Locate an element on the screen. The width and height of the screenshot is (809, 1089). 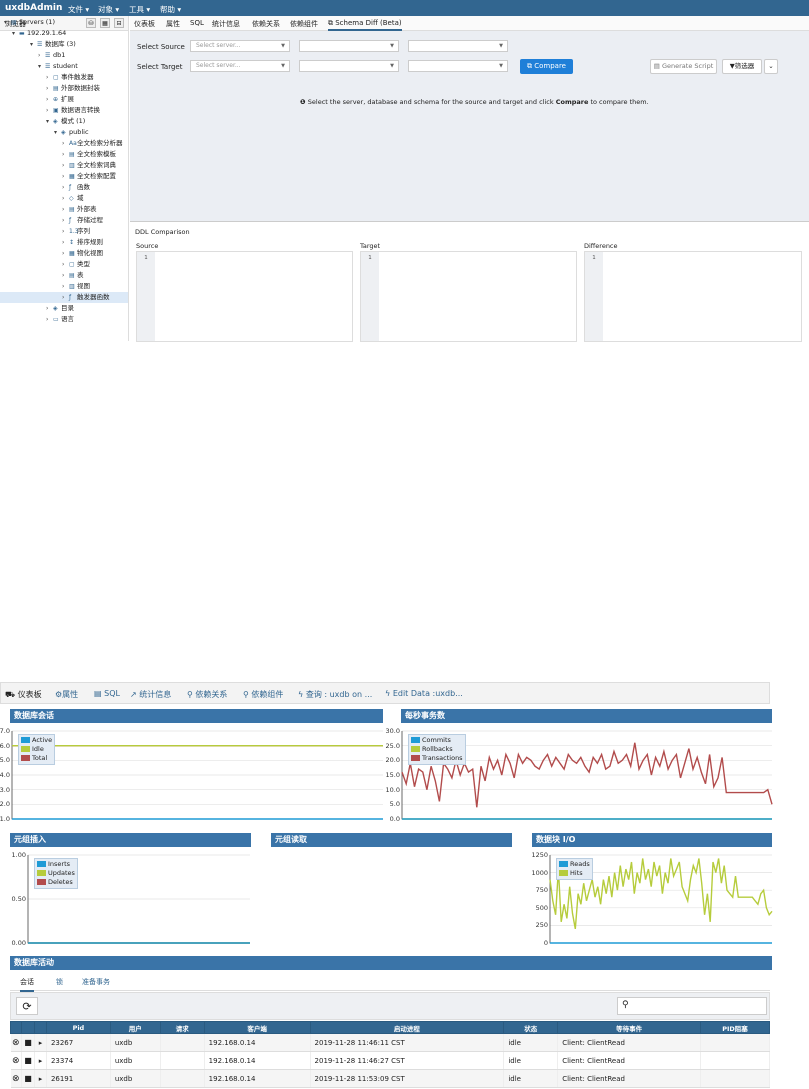
ddl-difference-editor: 1 is located at coordinates (693, 296).